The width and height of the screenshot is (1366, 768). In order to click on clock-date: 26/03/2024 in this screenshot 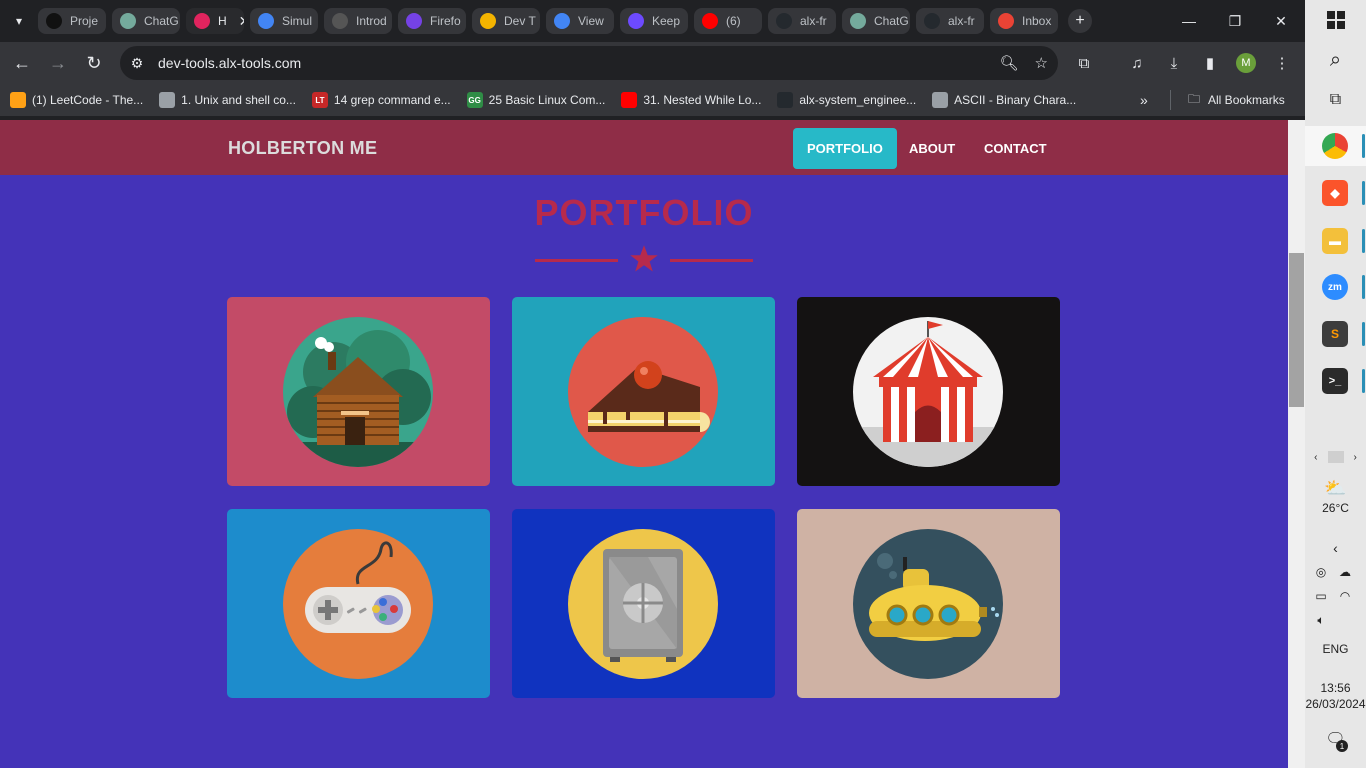, I will do `click(1335, 704)`.